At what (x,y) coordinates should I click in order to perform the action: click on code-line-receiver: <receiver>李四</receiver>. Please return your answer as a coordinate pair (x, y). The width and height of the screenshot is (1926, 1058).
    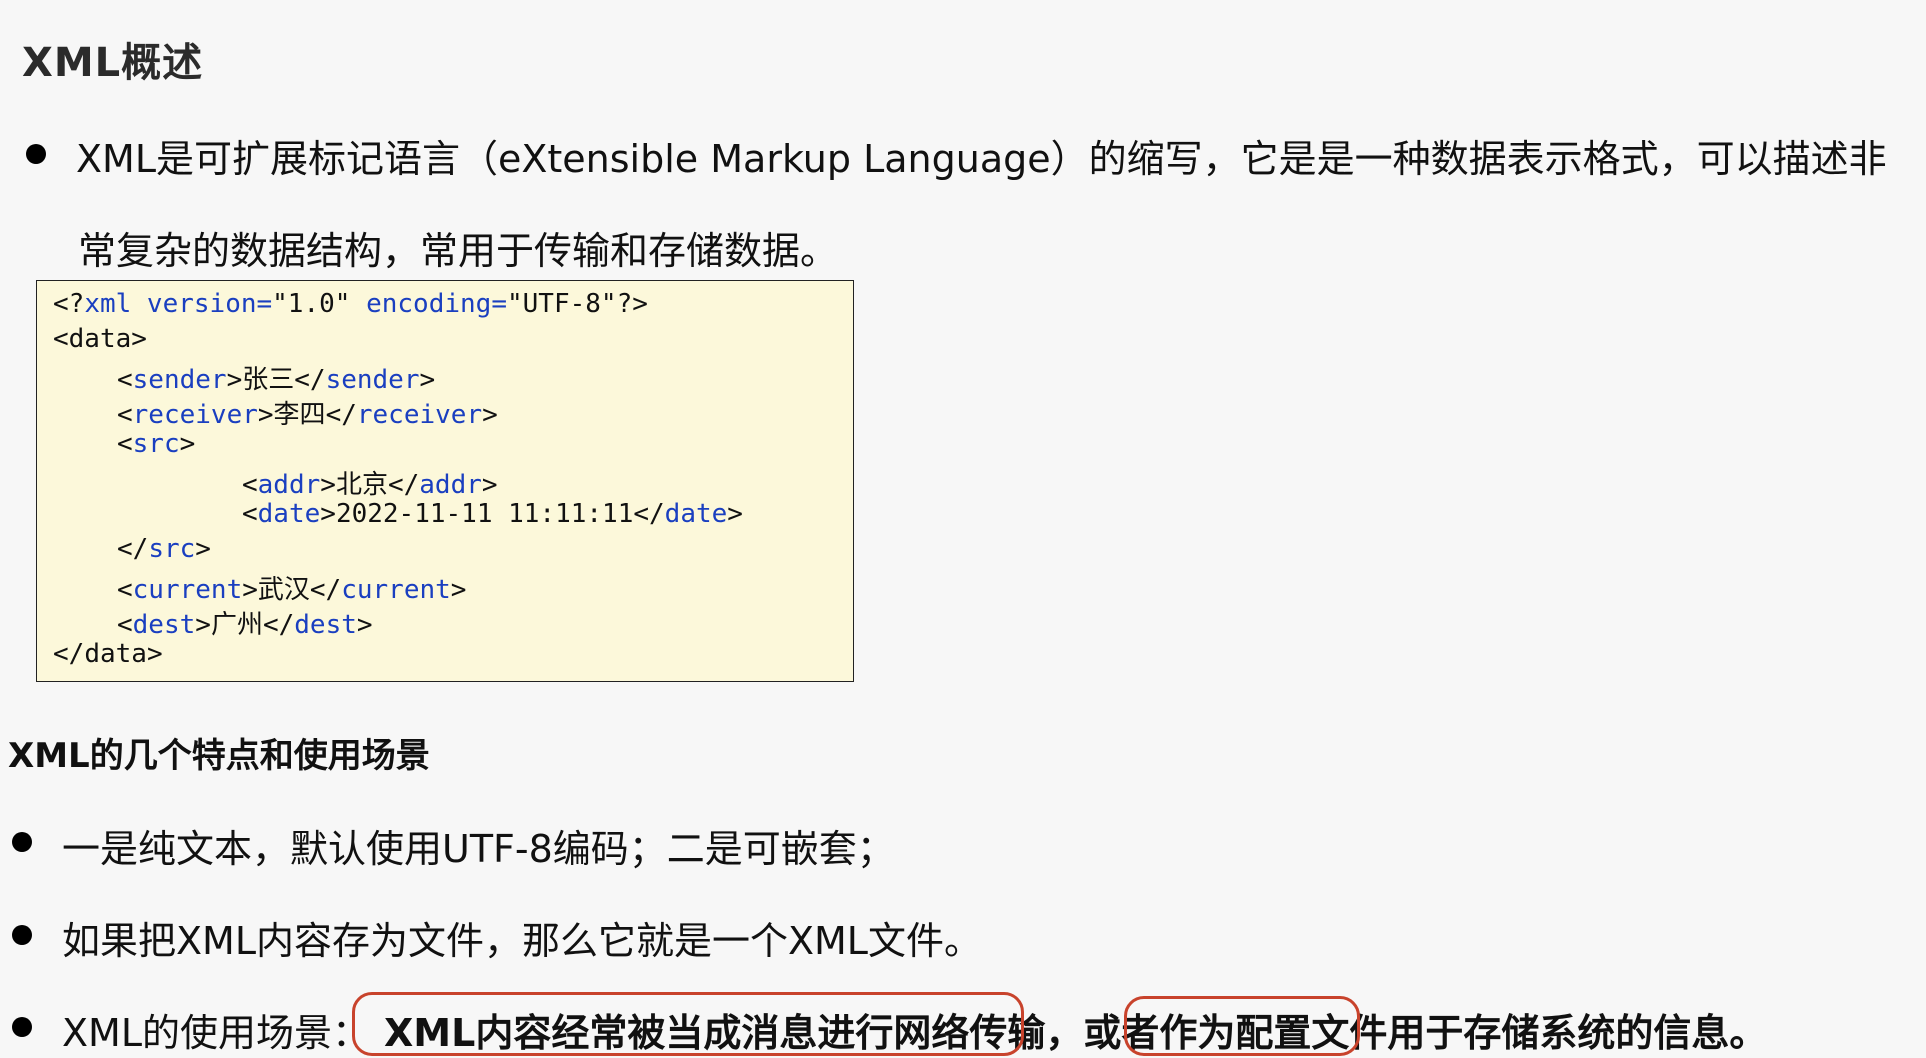
    Looking at the image, I should click on (307, 415).